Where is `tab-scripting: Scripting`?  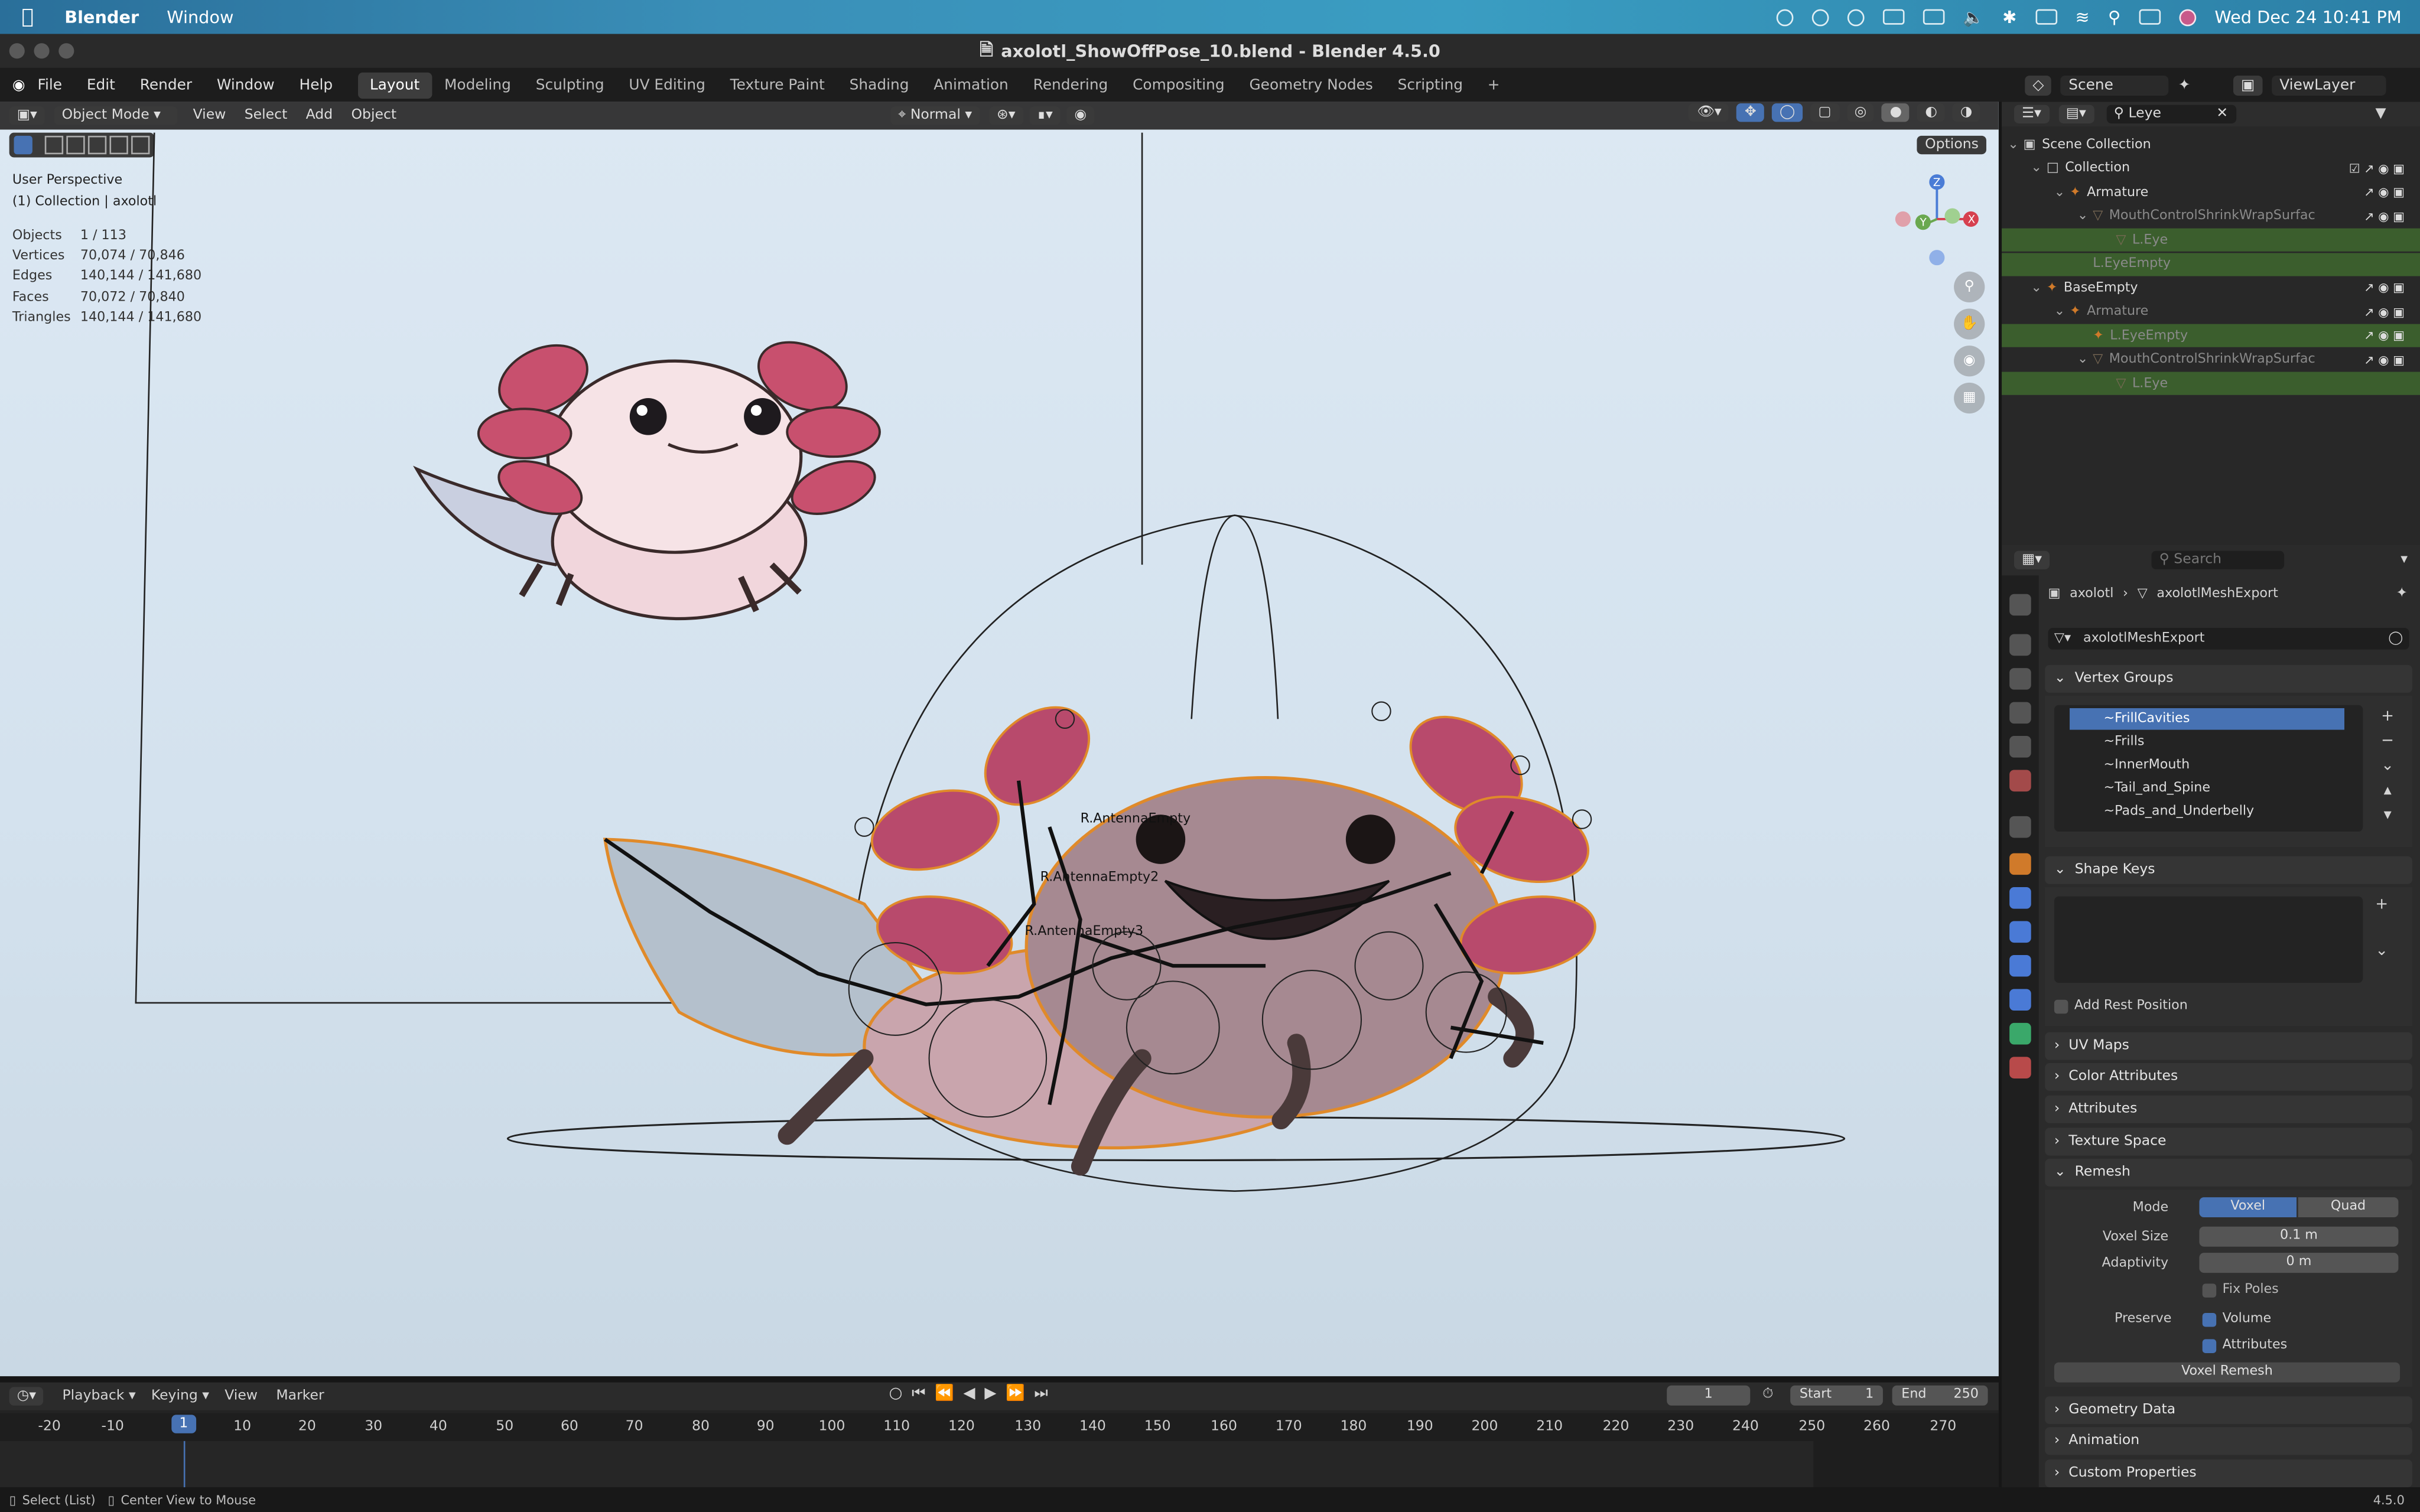
tab-scripting: Scripting is located at coordinates (1430, 84).